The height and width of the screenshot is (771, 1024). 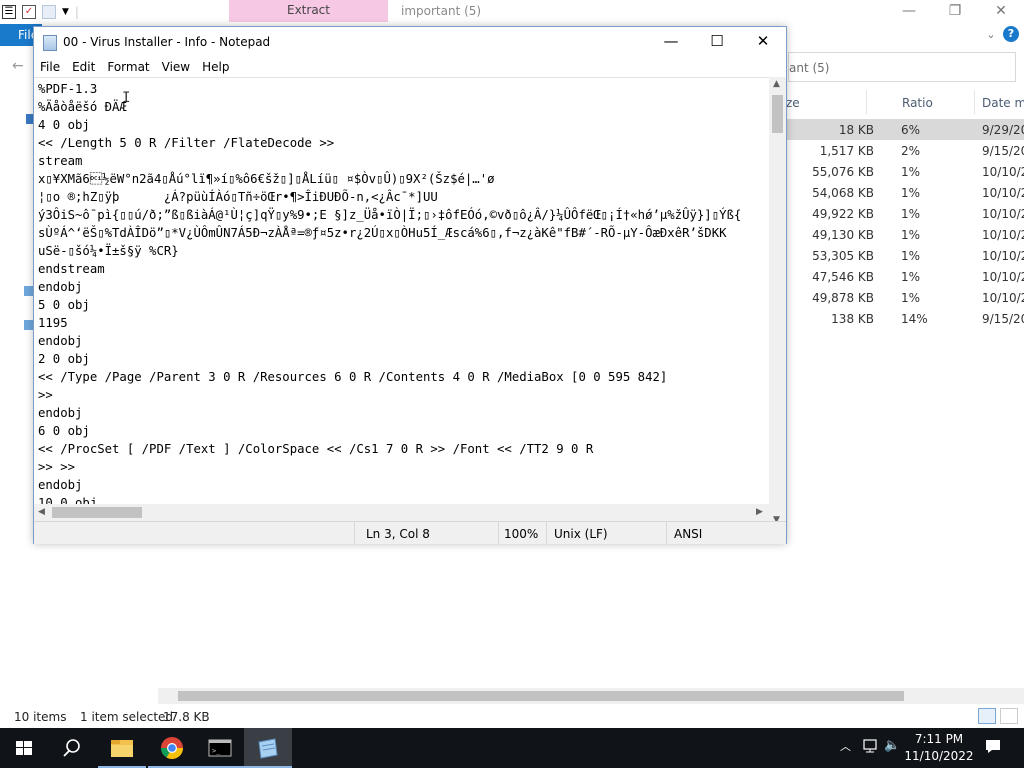 I want to click on help-icon: ?, so click(x=1011, y=34).